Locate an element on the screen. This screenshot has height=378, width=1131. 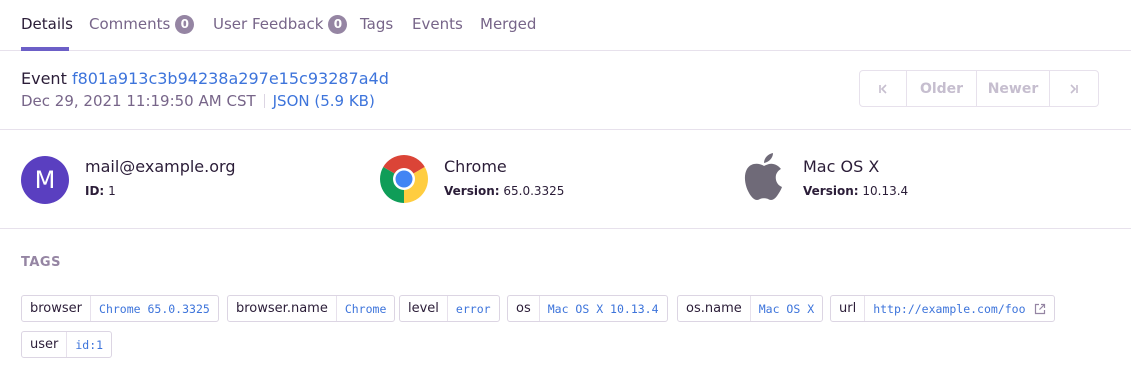
first-page-icon is located at coordinates (883, 88).